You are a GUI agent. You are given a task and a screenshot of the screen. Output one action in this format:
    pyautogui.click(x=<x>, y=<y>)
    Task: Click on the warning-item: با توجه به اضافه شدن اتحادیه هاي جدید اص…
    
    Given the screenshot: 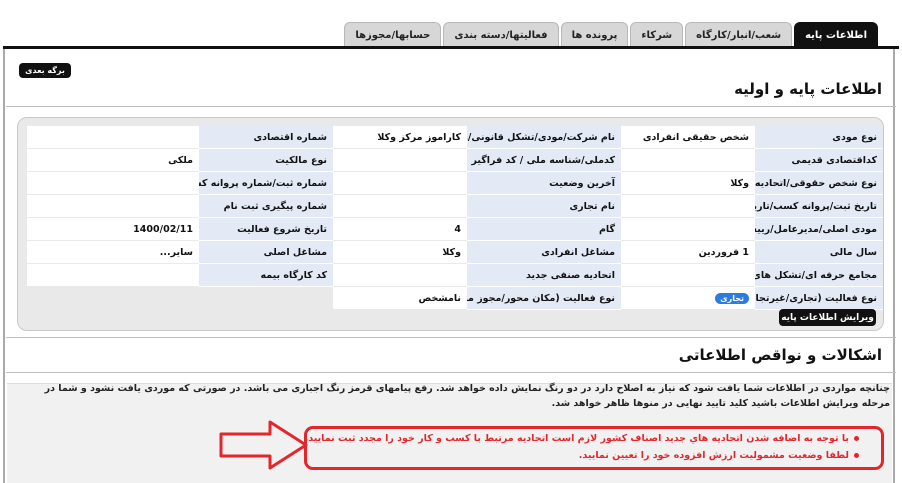 What is the action you would take?
    pyautogui.click(x=582, y=438)
    